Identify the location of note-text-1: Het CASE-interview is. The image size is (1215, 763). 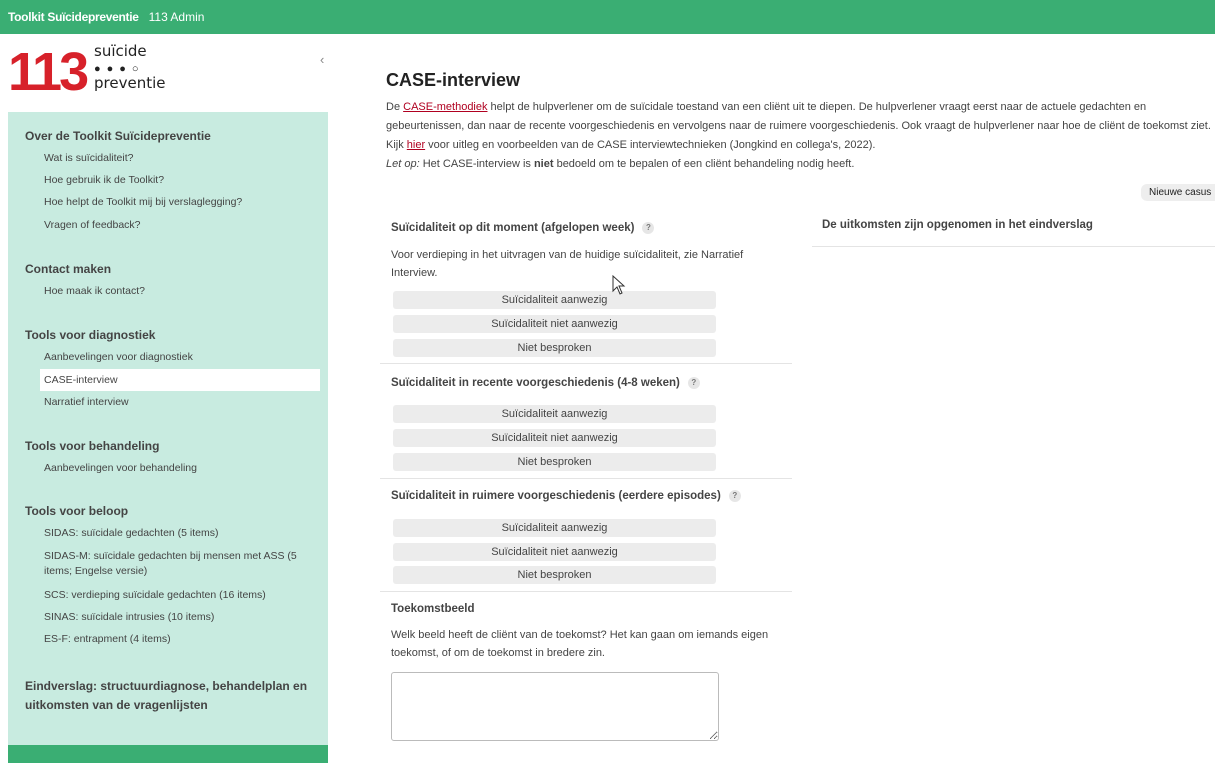
(476, 164).